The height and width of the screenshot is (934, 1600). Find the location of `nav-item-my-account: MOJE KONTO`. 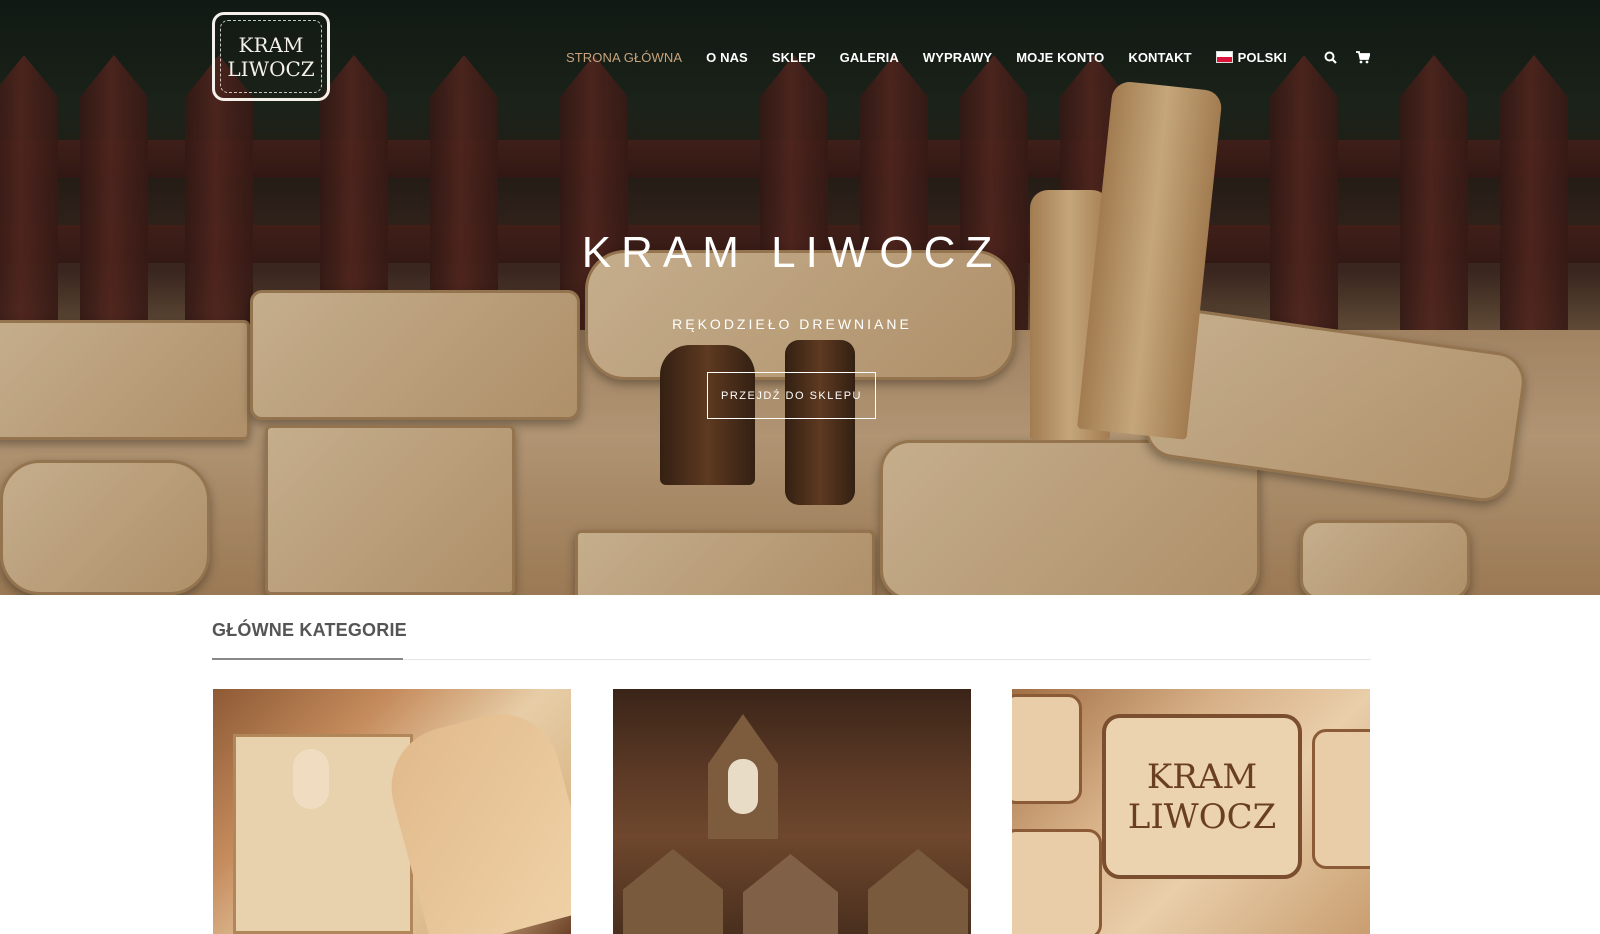

nav-item-my-account: MOJE KONTO is located at coordinates (1060, 57).